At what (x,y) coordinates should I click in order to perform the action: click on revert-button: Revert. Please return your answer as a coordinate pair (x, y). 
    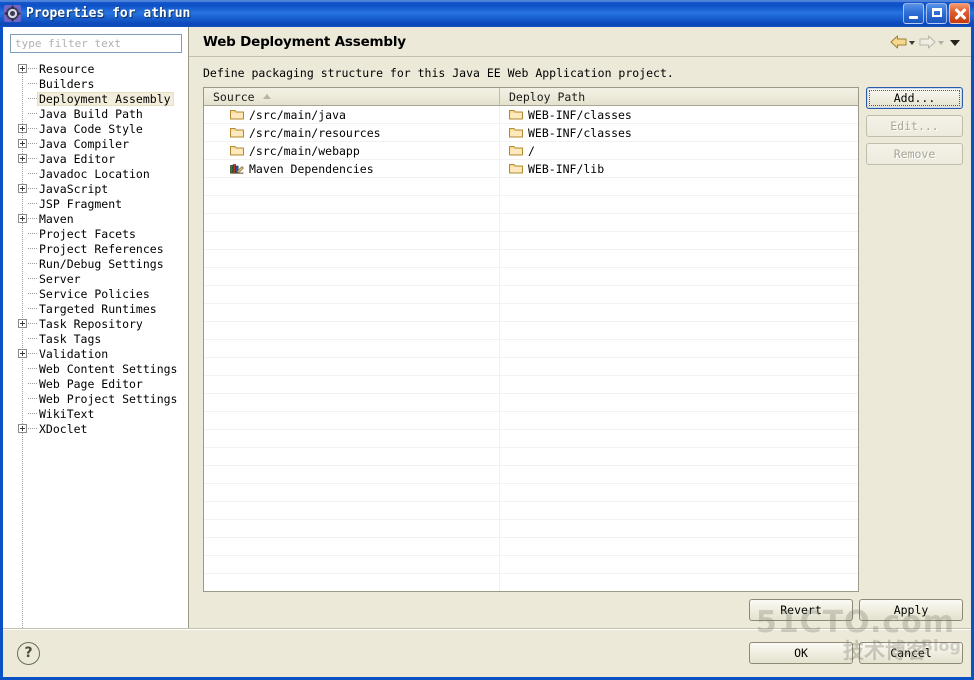
    Looking at the image, I should click on (801, 610).